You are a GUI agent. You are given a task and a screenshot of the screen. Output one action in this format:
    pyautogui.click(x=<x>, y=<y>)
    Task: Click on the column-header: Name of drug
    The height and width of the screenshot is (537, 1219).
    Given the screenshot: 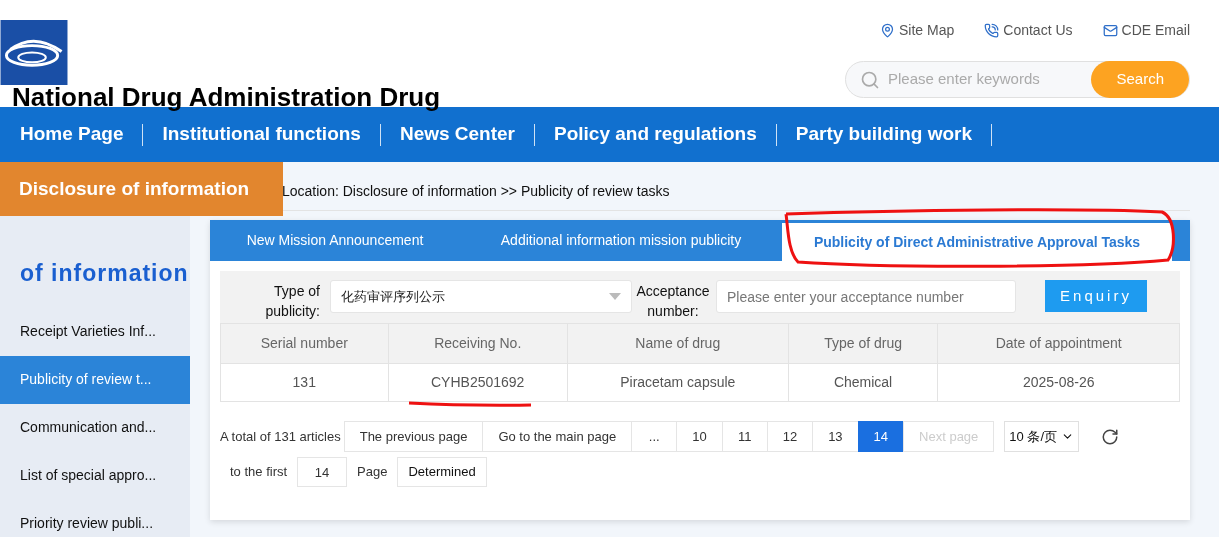 What is the action you would take?
    pyautogui.click(x=678, y=343)
    